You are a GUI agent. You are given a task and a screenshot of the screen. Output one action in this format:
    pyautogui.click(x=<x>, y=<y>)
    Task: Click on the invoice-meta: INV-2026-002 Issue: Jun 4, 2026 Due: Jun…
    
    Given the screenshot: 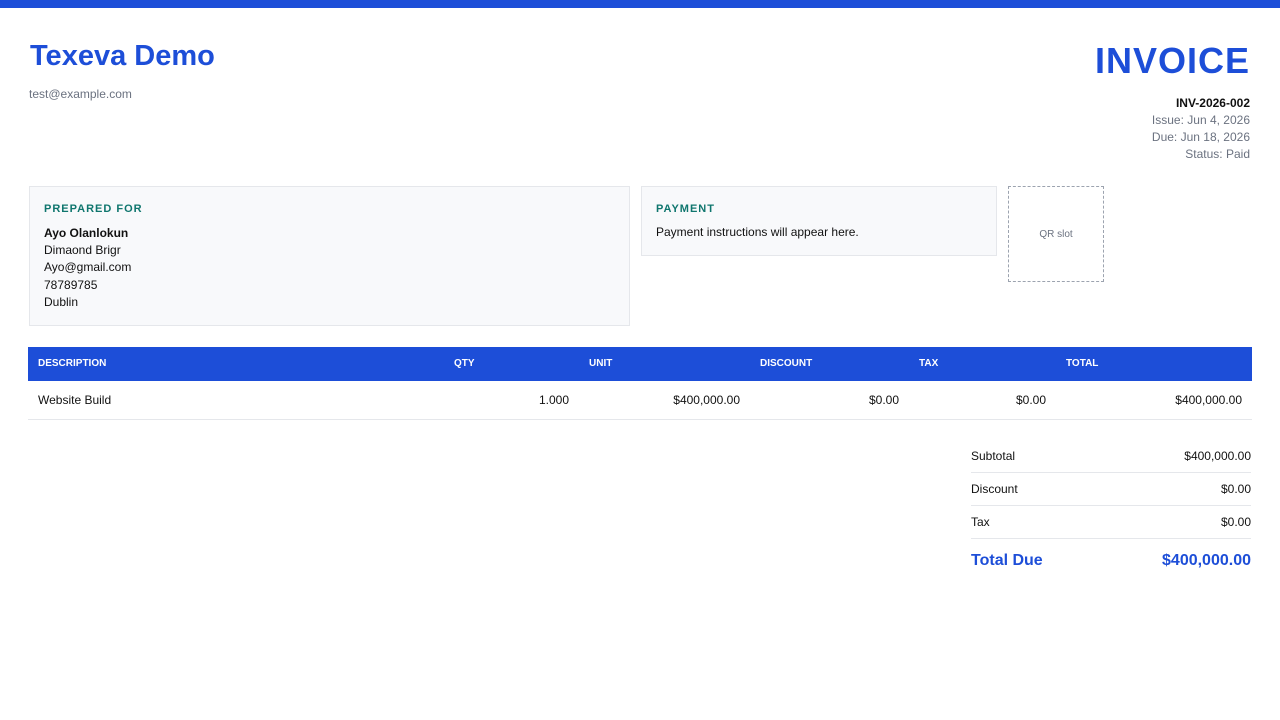 What is the action you would take?
    pyautogui.click(x=1201, y=129)
    